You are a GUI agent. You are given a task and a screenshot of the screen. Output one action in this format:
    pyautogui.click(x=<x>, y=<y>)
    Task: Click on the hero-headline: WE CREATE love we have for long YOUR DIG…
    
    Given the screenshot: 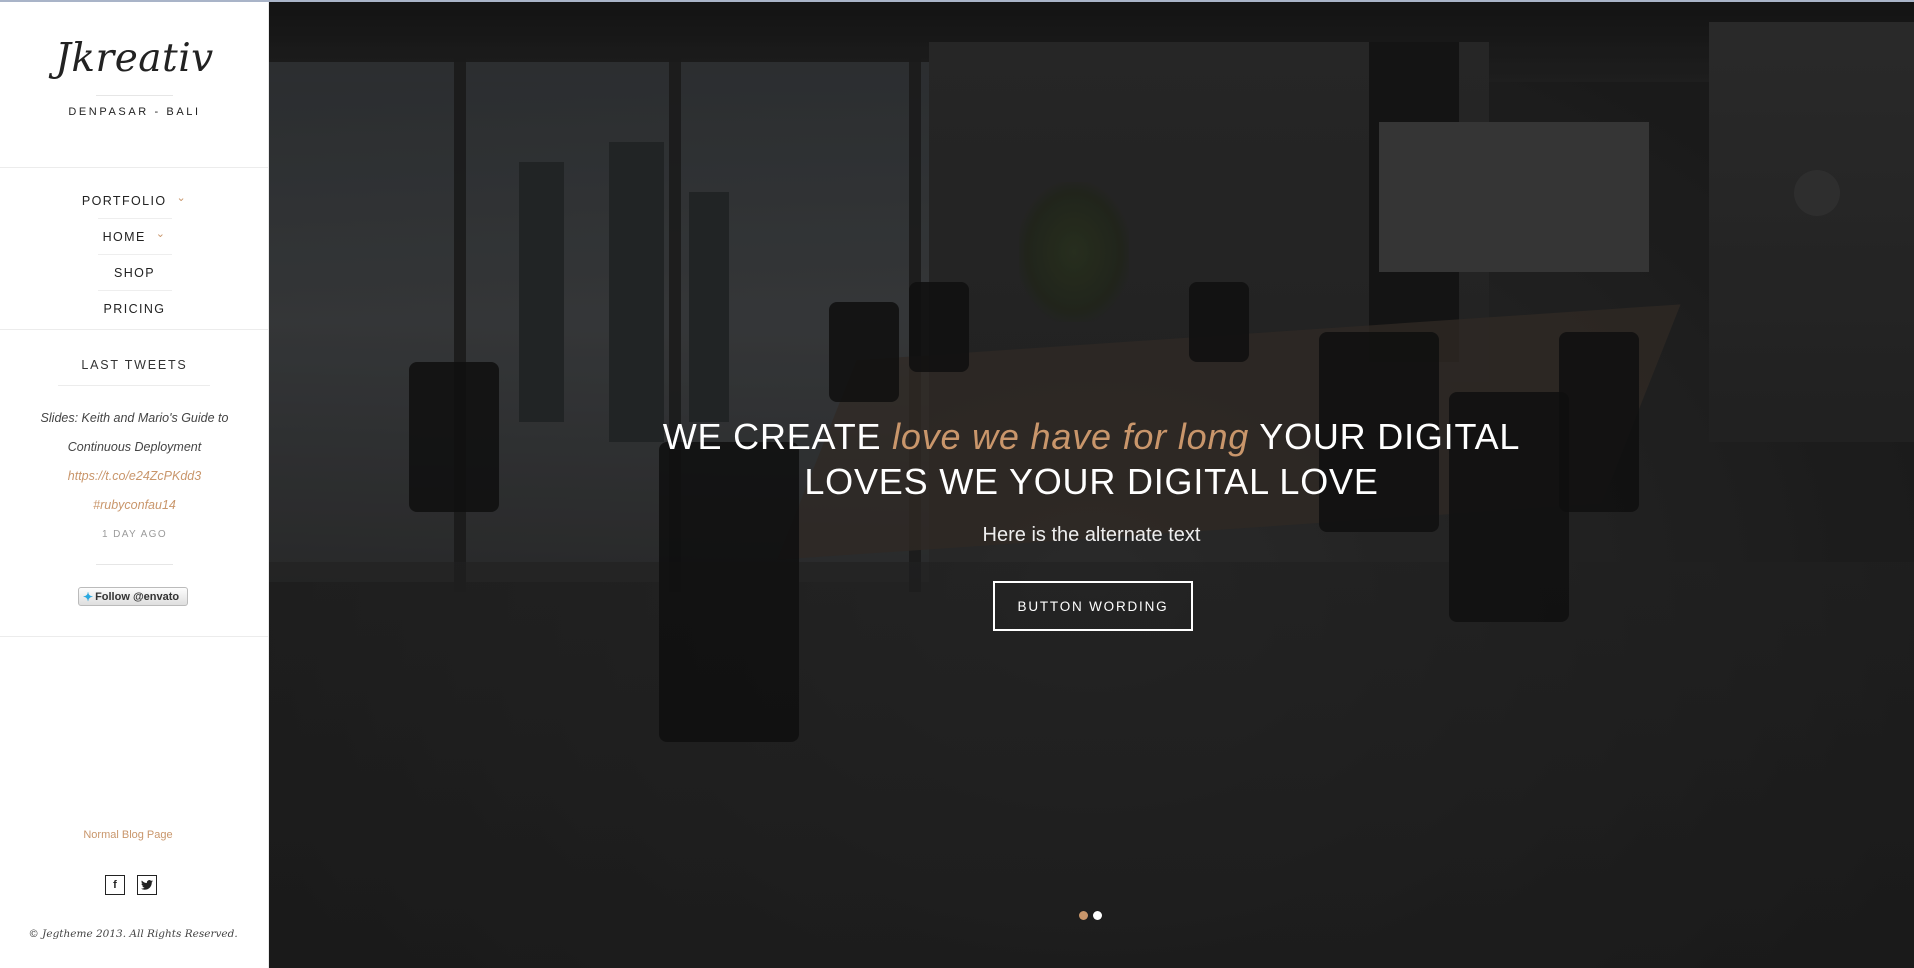 What is the action you would take?
    pyautogui.click(x=1091, y=459)
    